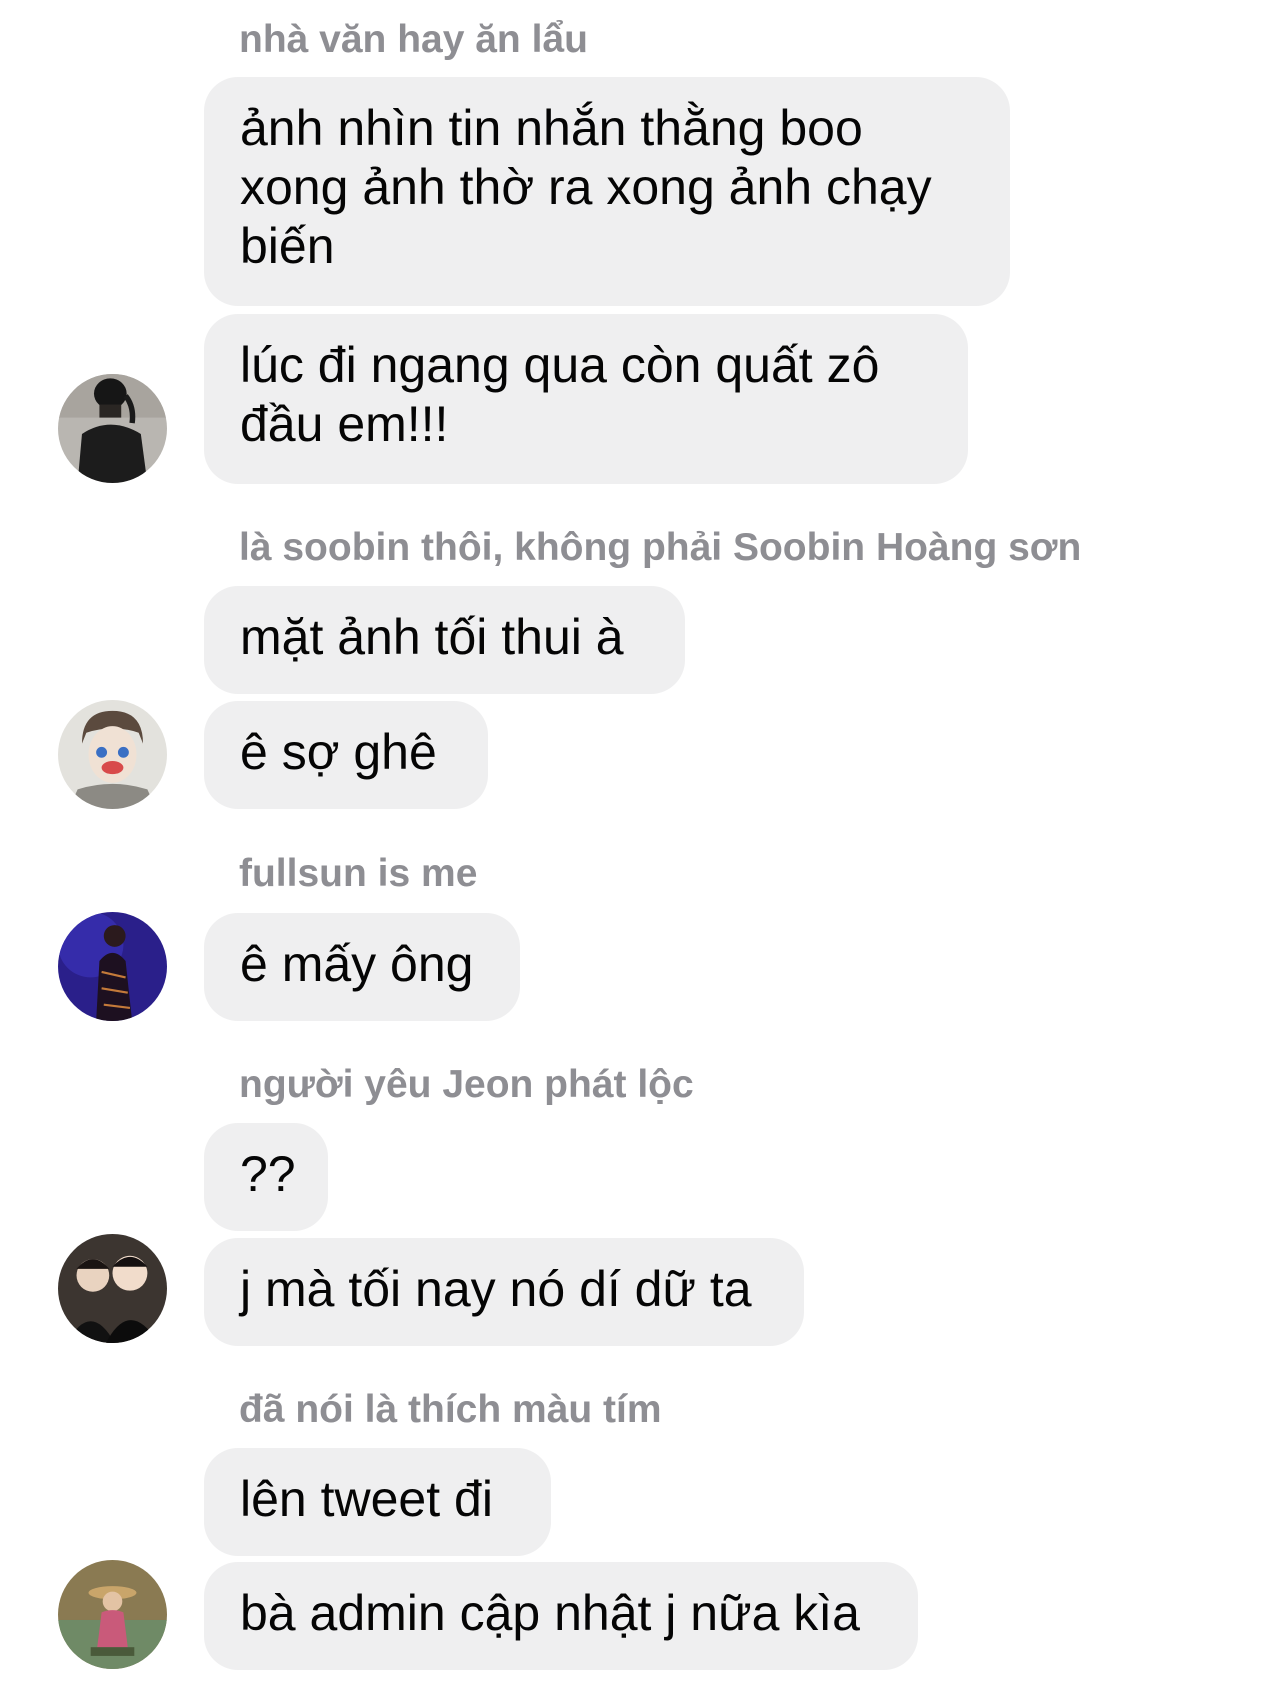 The image size is (1284, 1706). Describe the element at coordinates (357, 964) in the screenshot. I see `message-text: ê mấy ông` at that location.